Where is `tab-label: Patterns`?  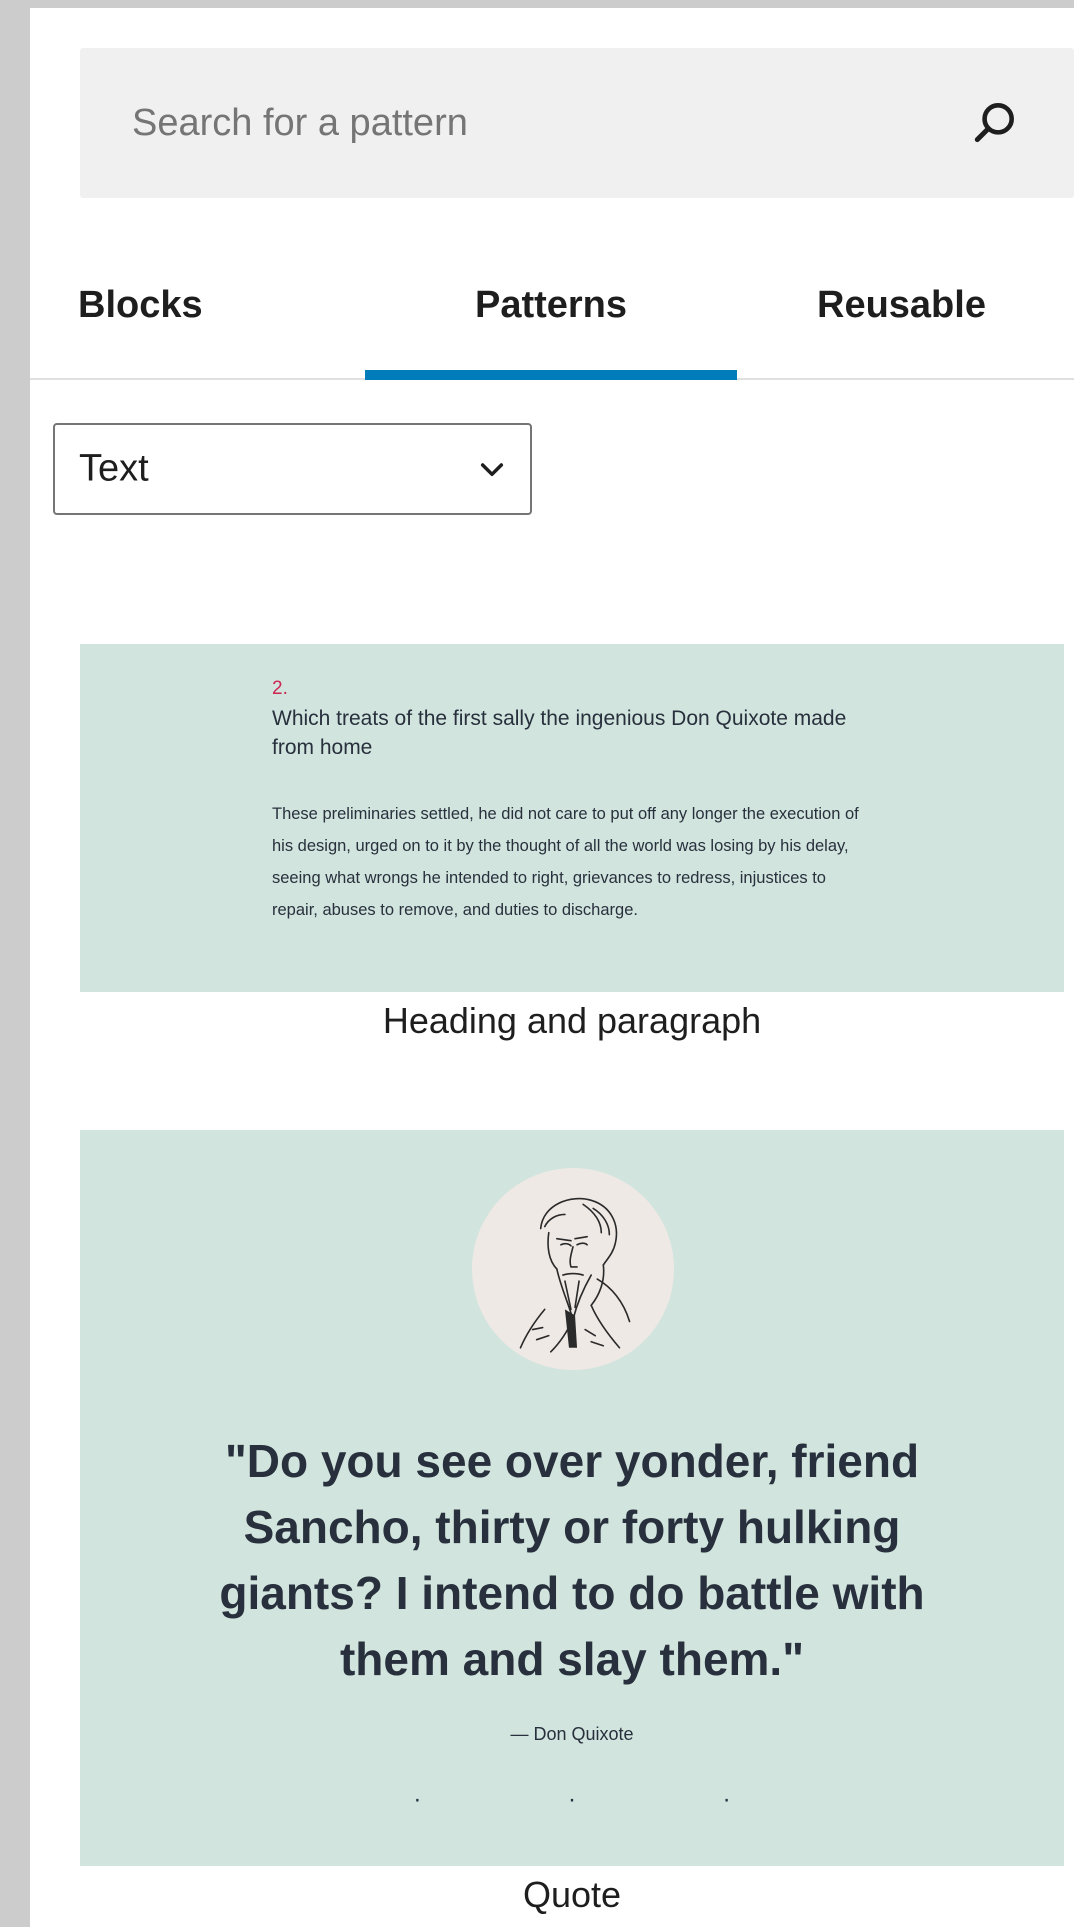 tab-label: Patterns is located at coordinates (551, 305).